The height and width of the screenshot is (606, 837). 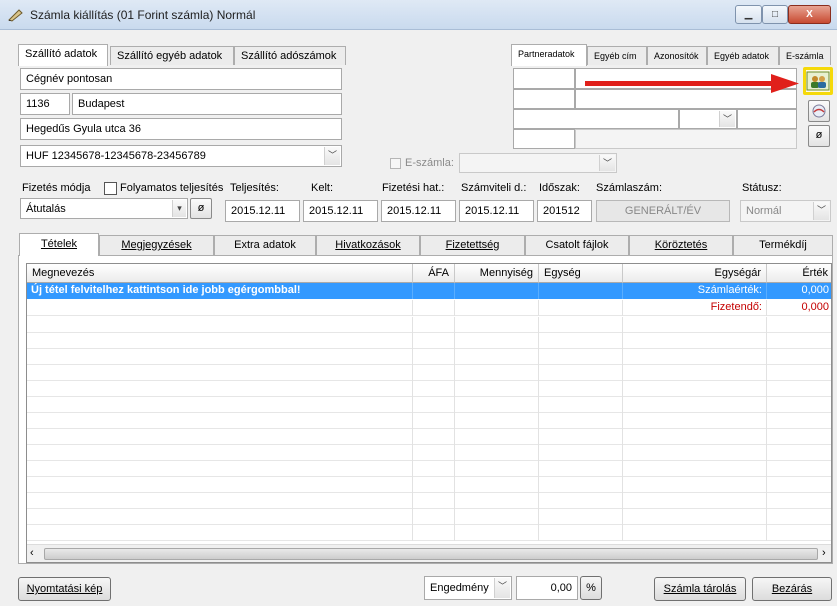 I want to click on tab-items-label: Tételek, so click(x=59, y=244).